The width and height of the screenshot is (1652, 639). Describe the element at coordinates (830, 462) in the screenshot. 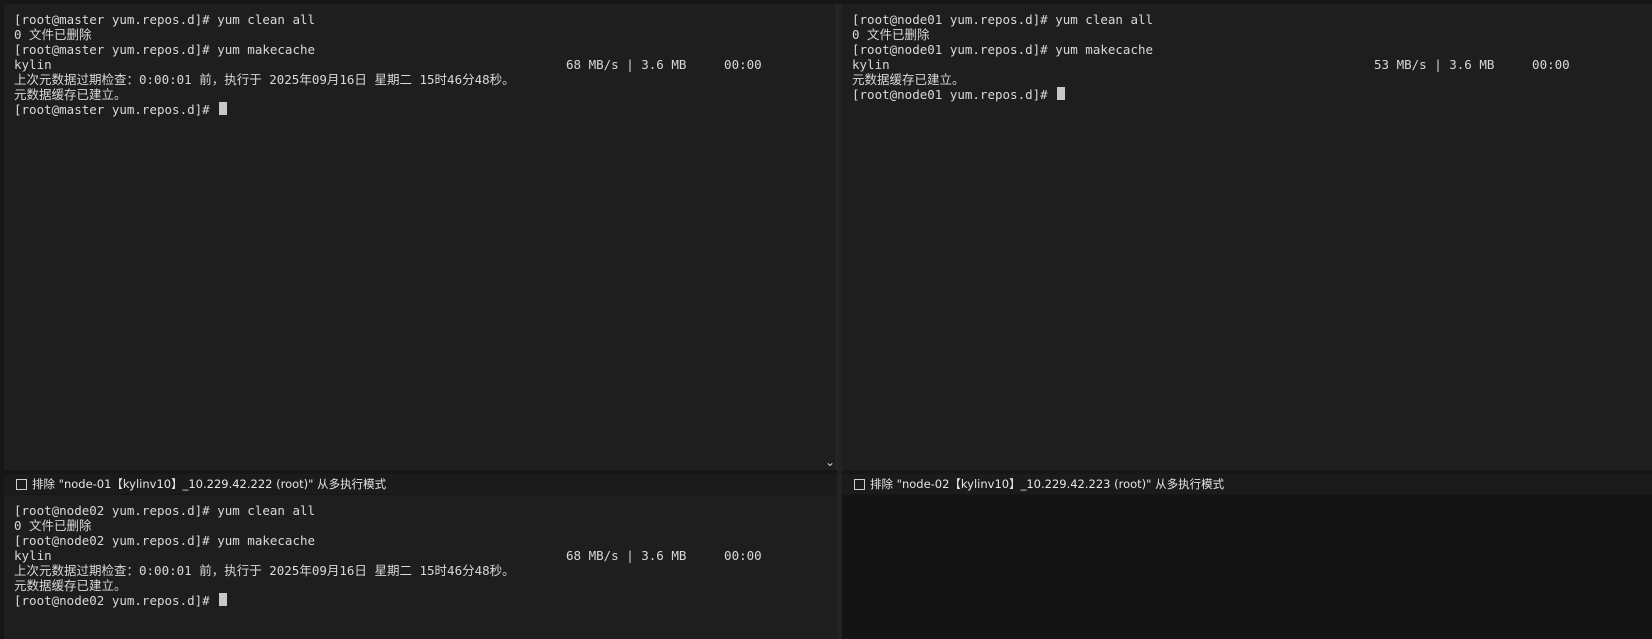

I see `chevron-down-icon: ⌄` at that location.